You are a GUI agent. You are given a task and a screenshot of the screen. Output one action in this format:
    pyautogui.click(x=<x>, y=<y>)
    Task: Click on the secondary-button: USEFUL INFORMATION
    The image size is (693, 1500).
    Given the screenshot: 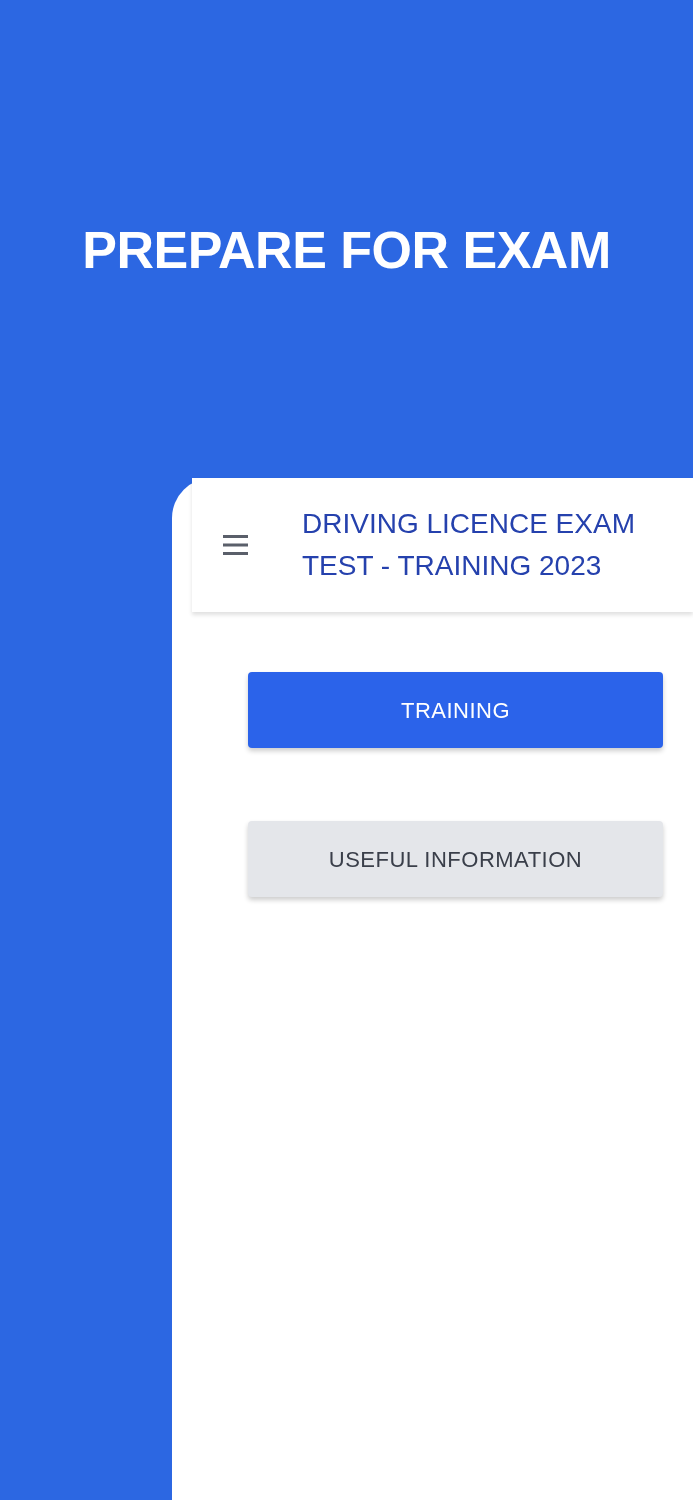 What is the action you would take?
    pyautogui.click(x=455, y=859)
    